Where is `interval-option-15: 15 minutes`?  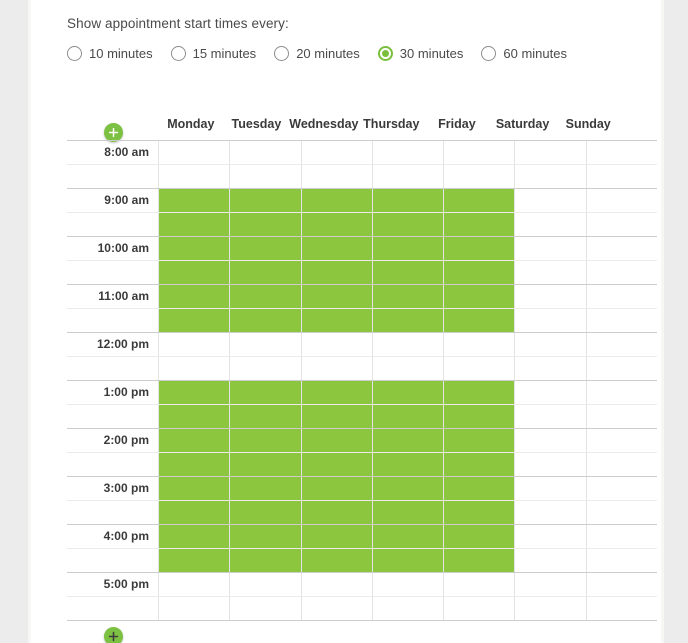
interval-option-15: 15 minutes is located at coordinates (213, 53).